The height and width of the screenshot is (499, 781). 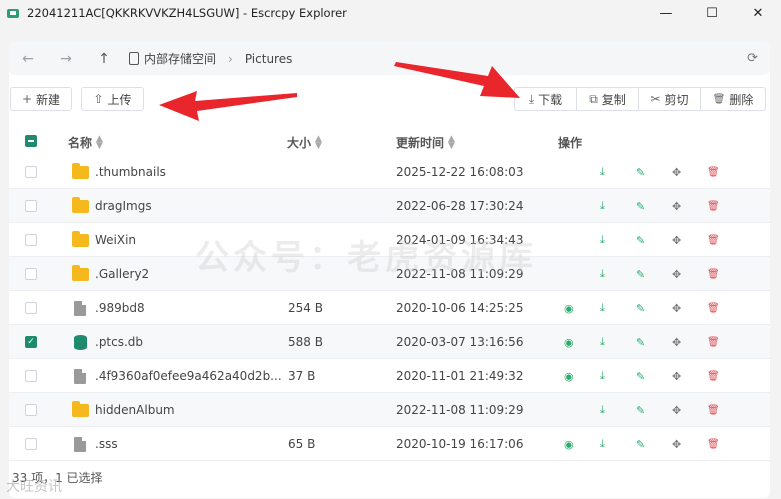 What do you see at coordinates (389, 206) in the screenshot?
I see `table-row: dragImgs 2022-06-28 17:30:24 ⤓ ✎ ✥ 🗑` at bounding box center [389, 206].